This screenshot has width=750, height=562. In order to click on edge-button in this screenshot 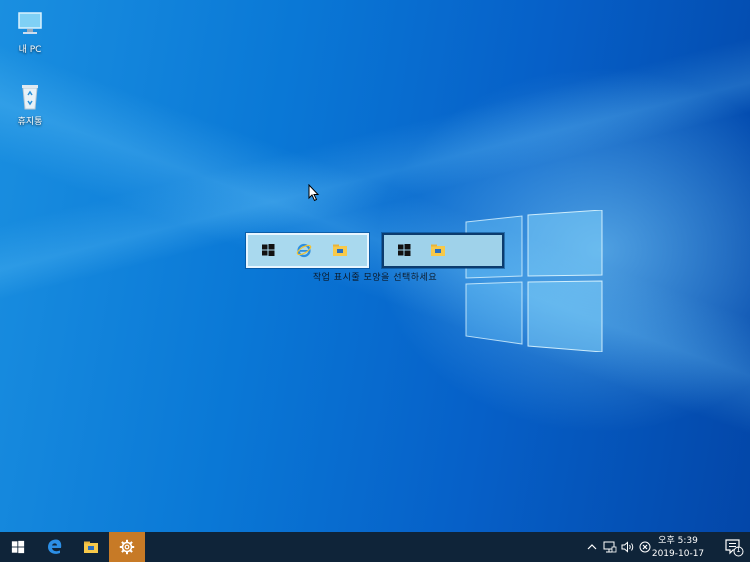, I will do `click(55, 547)`.